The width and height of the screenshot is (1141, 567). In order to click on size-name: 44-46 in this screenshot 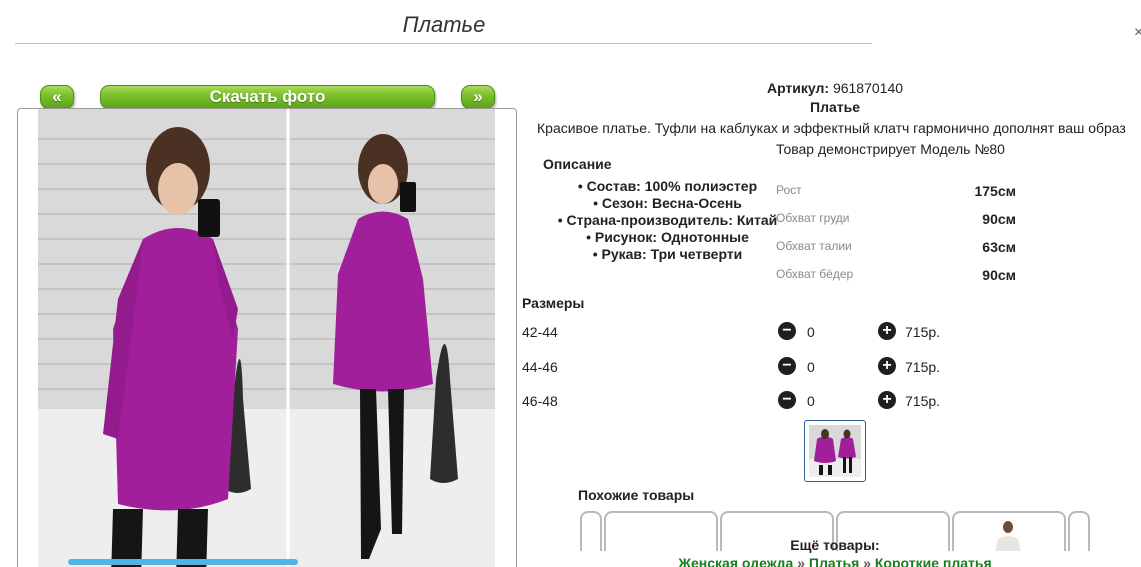, I will do `click(540, 367)`.